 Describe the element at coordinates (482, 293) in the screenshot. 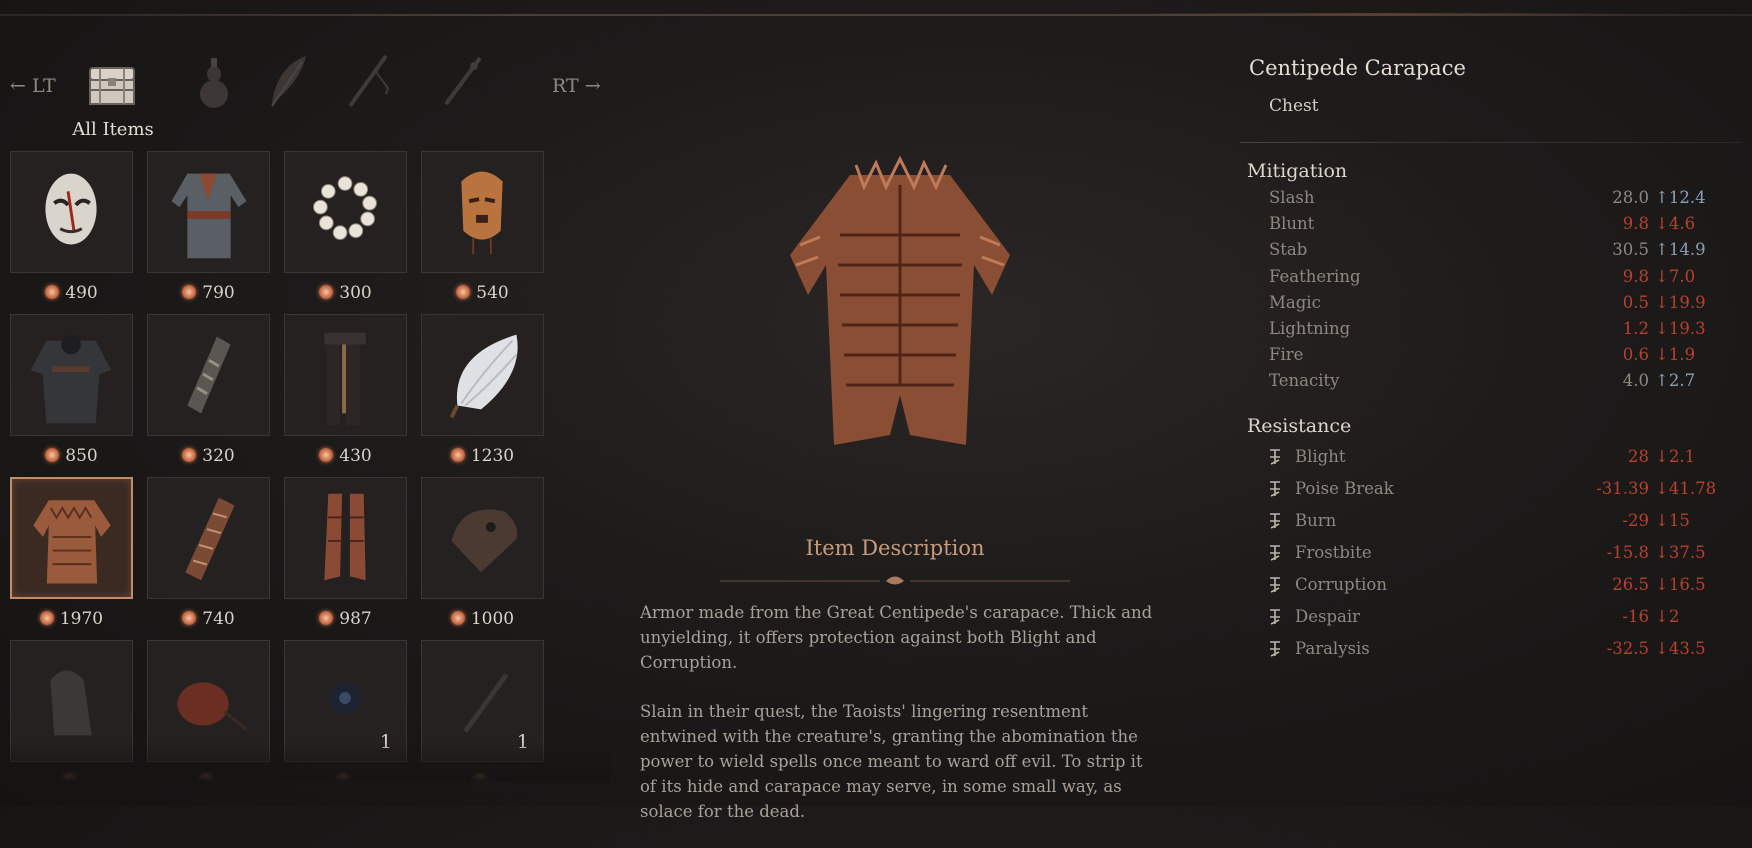

I see `item-price: 540` at that location.